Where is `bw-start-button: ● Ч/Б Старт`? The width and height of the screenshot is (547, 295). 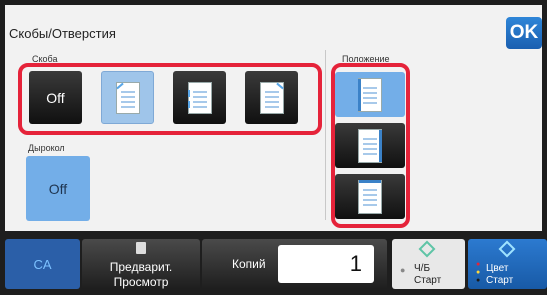 bw-start-button: ● Ч/Б Старт is located at coordinates (428, 264).